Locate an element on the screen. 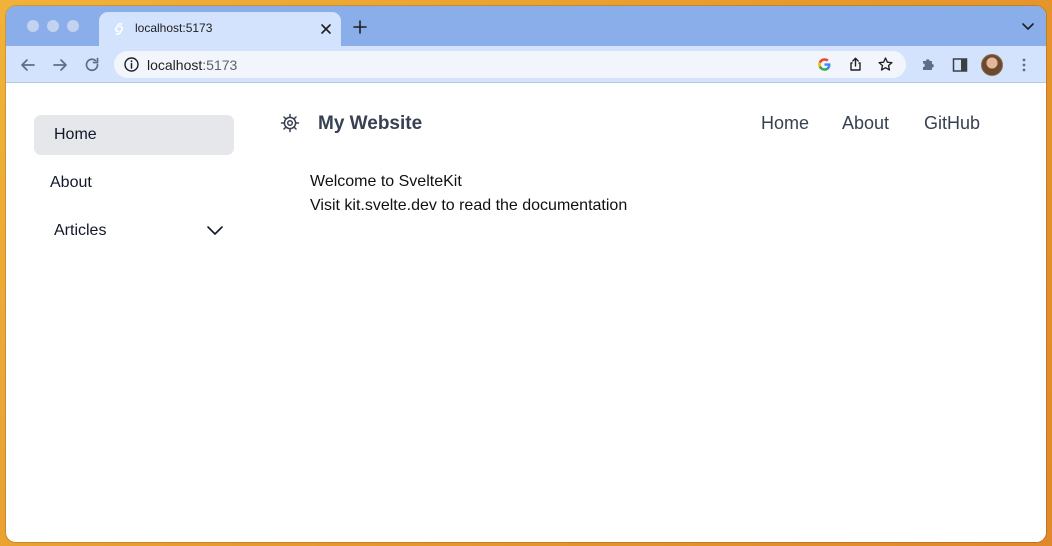  nav-link-about: About is located at coordinates (865, 123).